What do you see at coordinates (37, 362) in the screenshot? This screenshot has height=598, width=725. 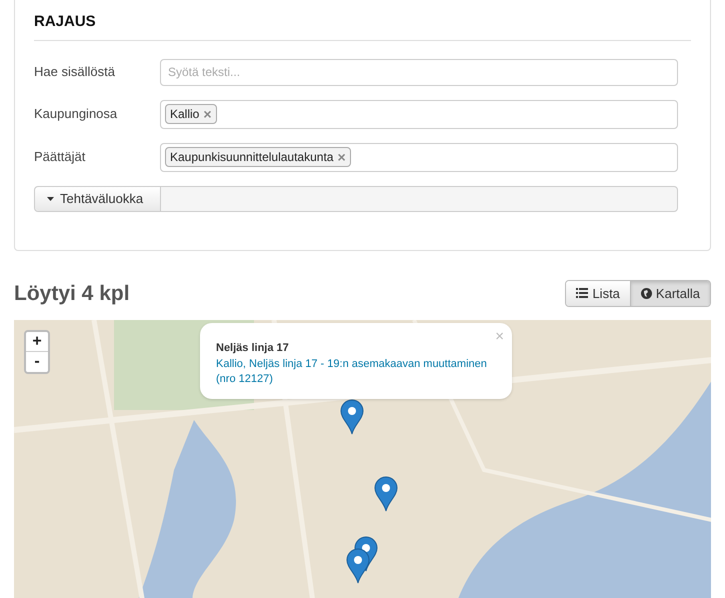 I see `zoom-out-button: -` at bounding box center [37, 362].